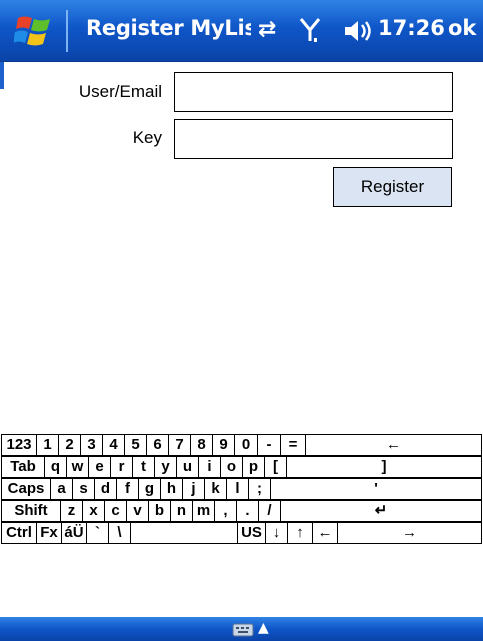  What do you see at coordinates (259, 489) in the screenshot?
I see `key-semicolon: ;` at bounding box center [259, 489].